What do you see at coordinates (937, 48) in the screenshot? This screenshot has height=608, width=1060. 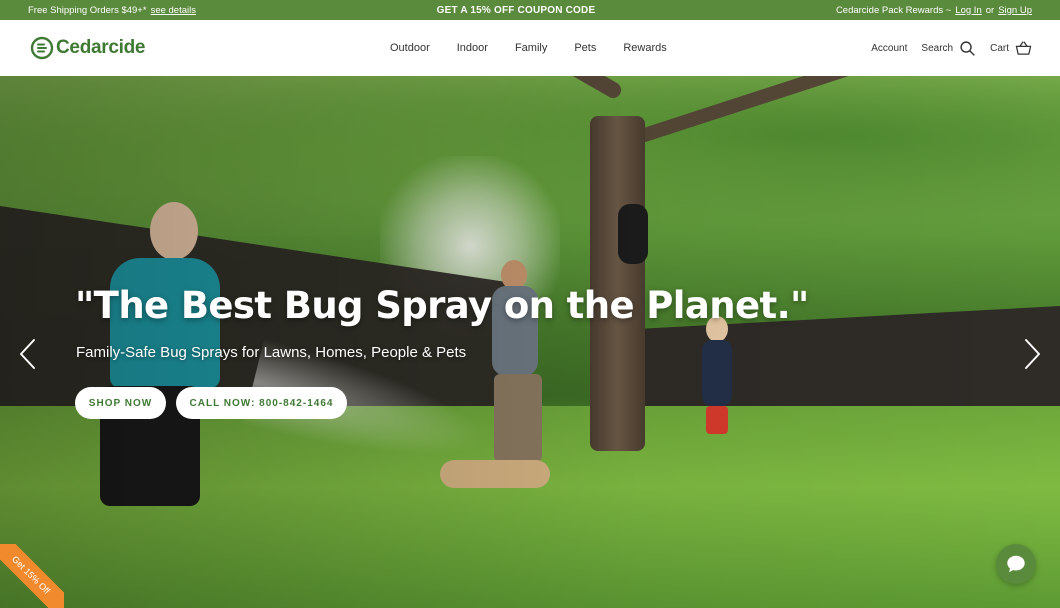 I see `search-label: Search` at bounding box center [937, 48].